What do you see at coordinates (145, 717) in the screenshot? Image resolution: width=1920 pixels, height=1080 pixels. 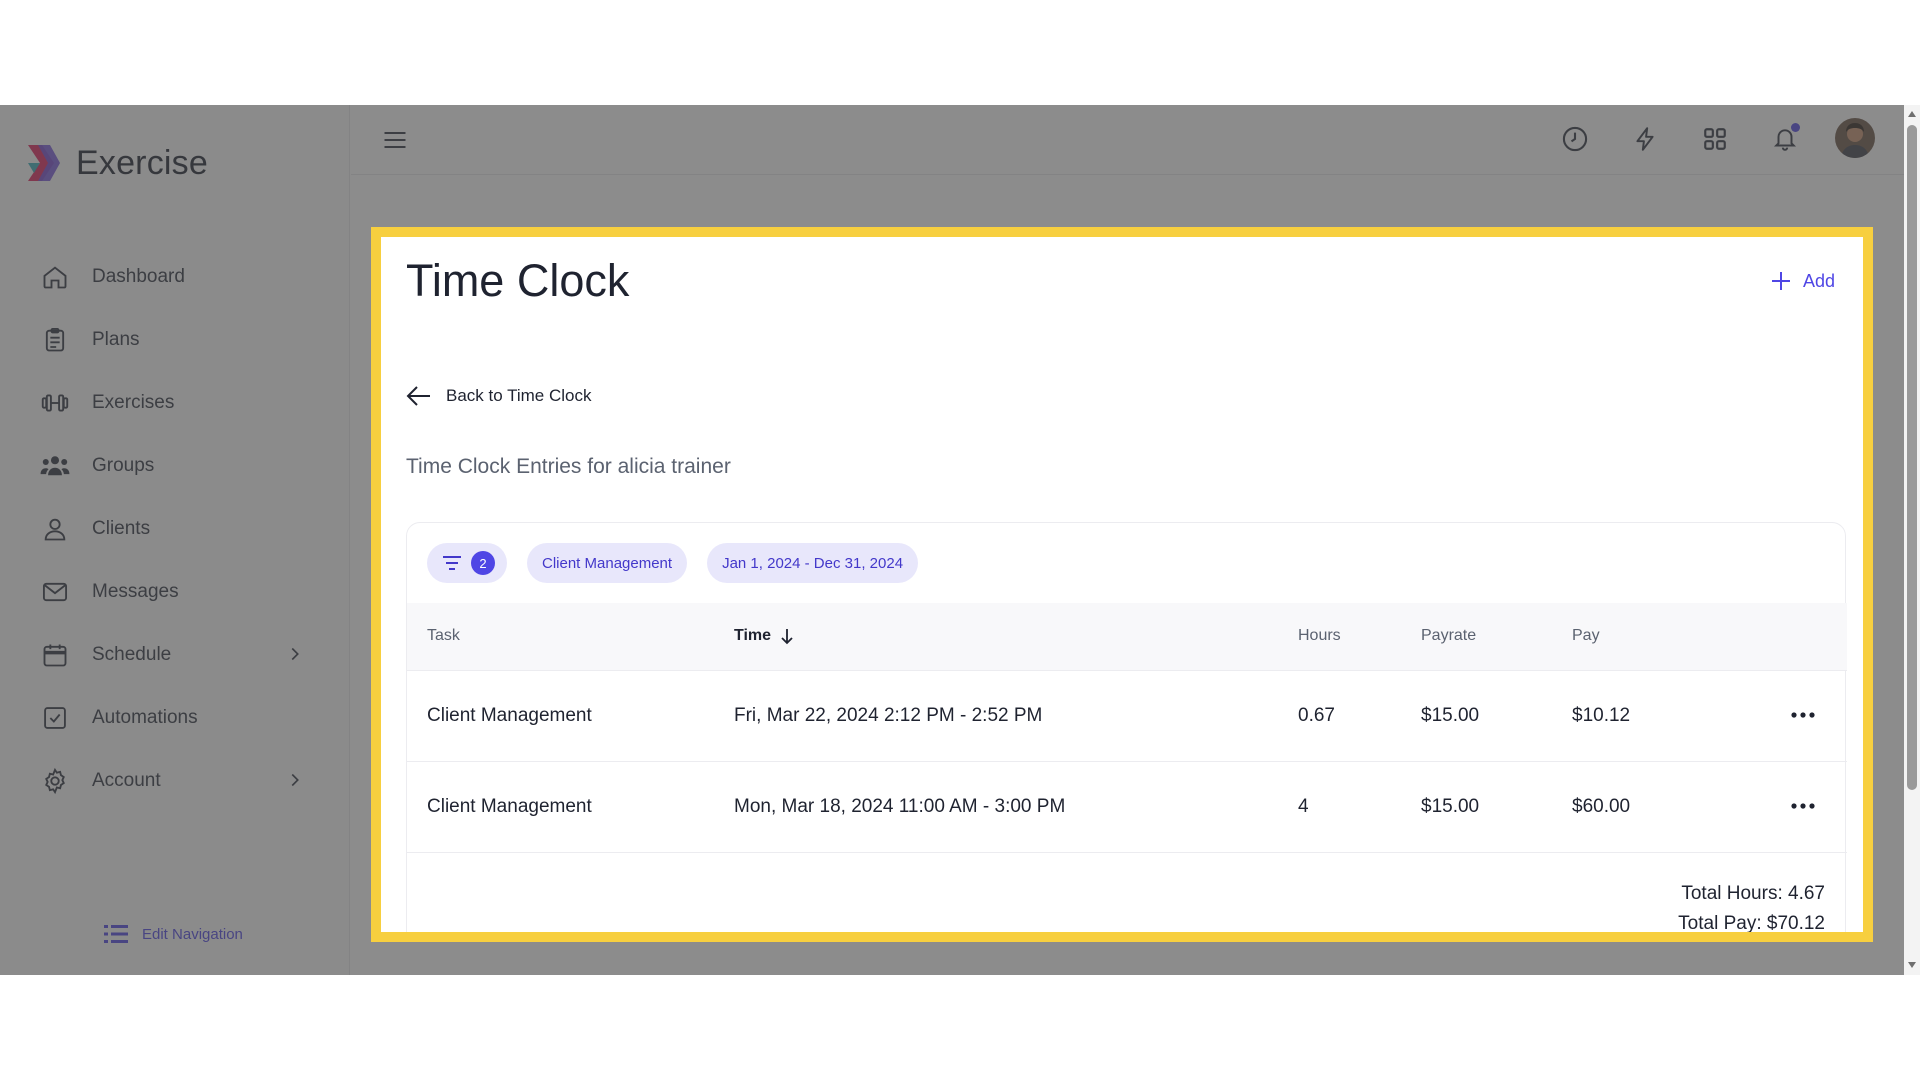 I see `sidebar-item-label: Automations` at bounding box center [145, 717].